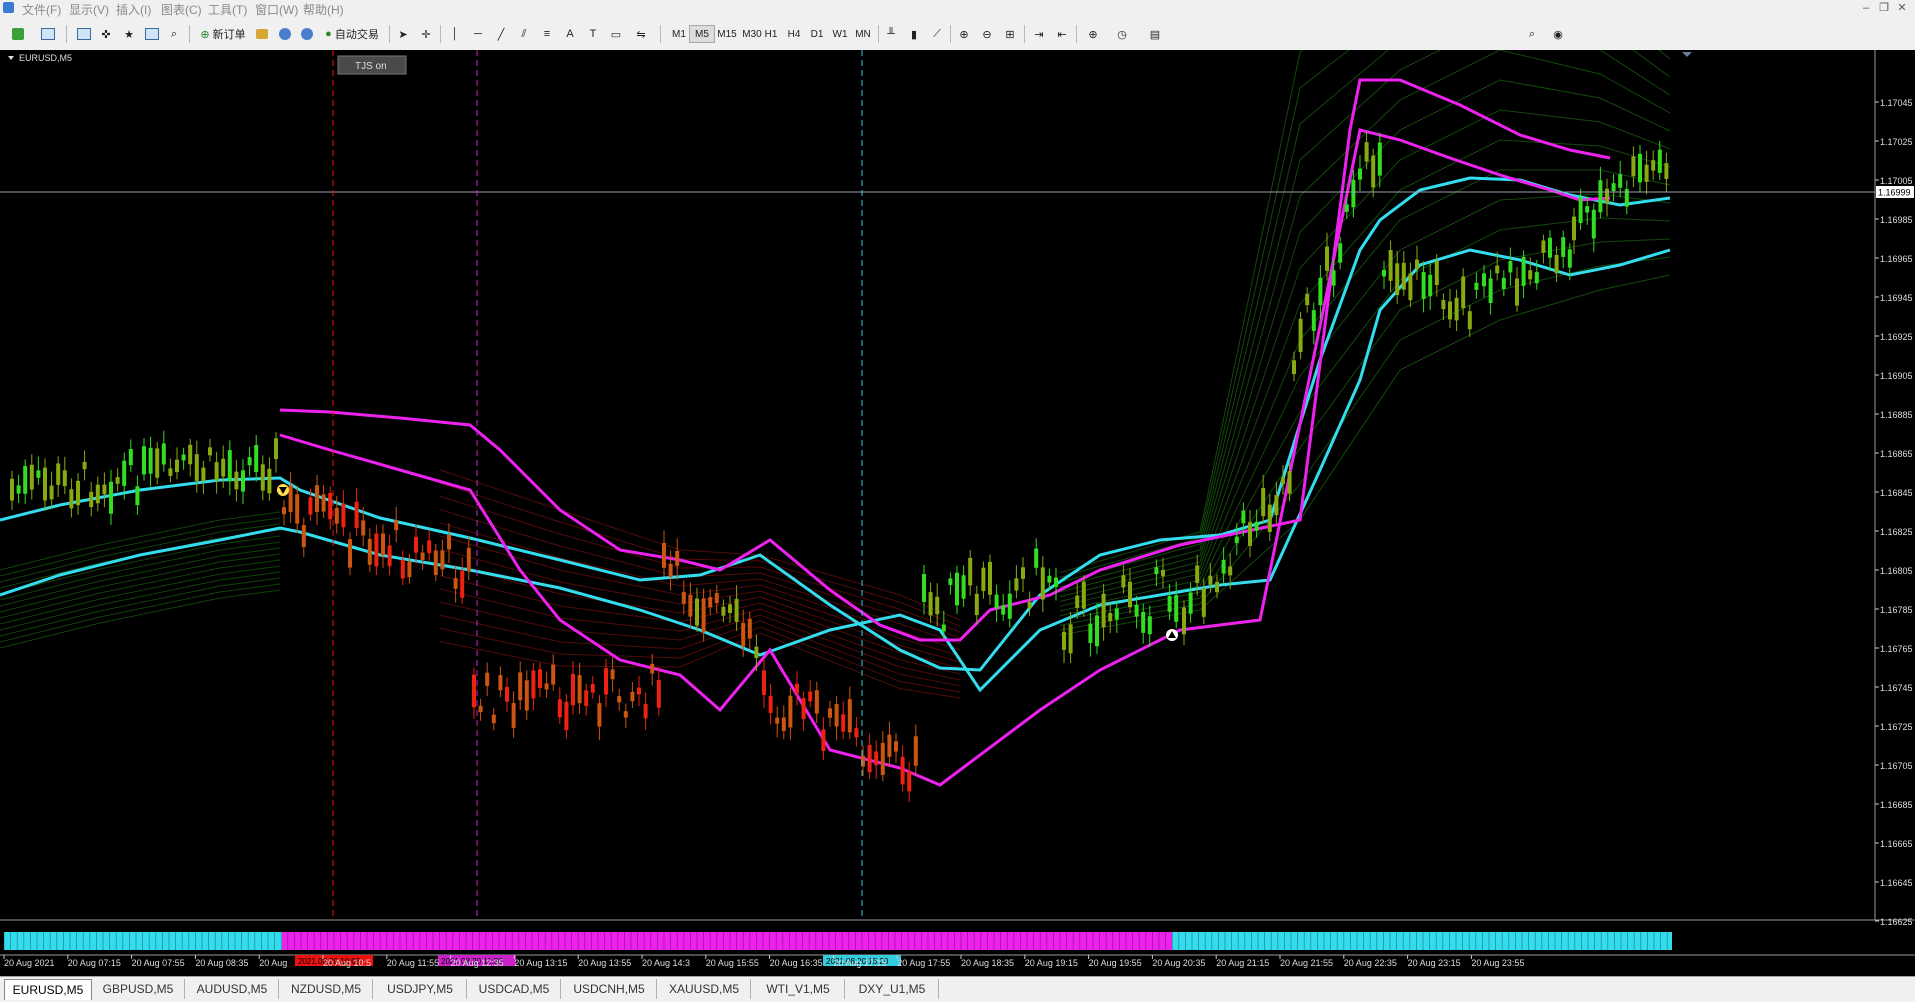  What do you see at coordinates (1115, 963) in the screenshot?
I see `time-tick-label: 20 Aug 19:55` at bounding box center [1115, 963].